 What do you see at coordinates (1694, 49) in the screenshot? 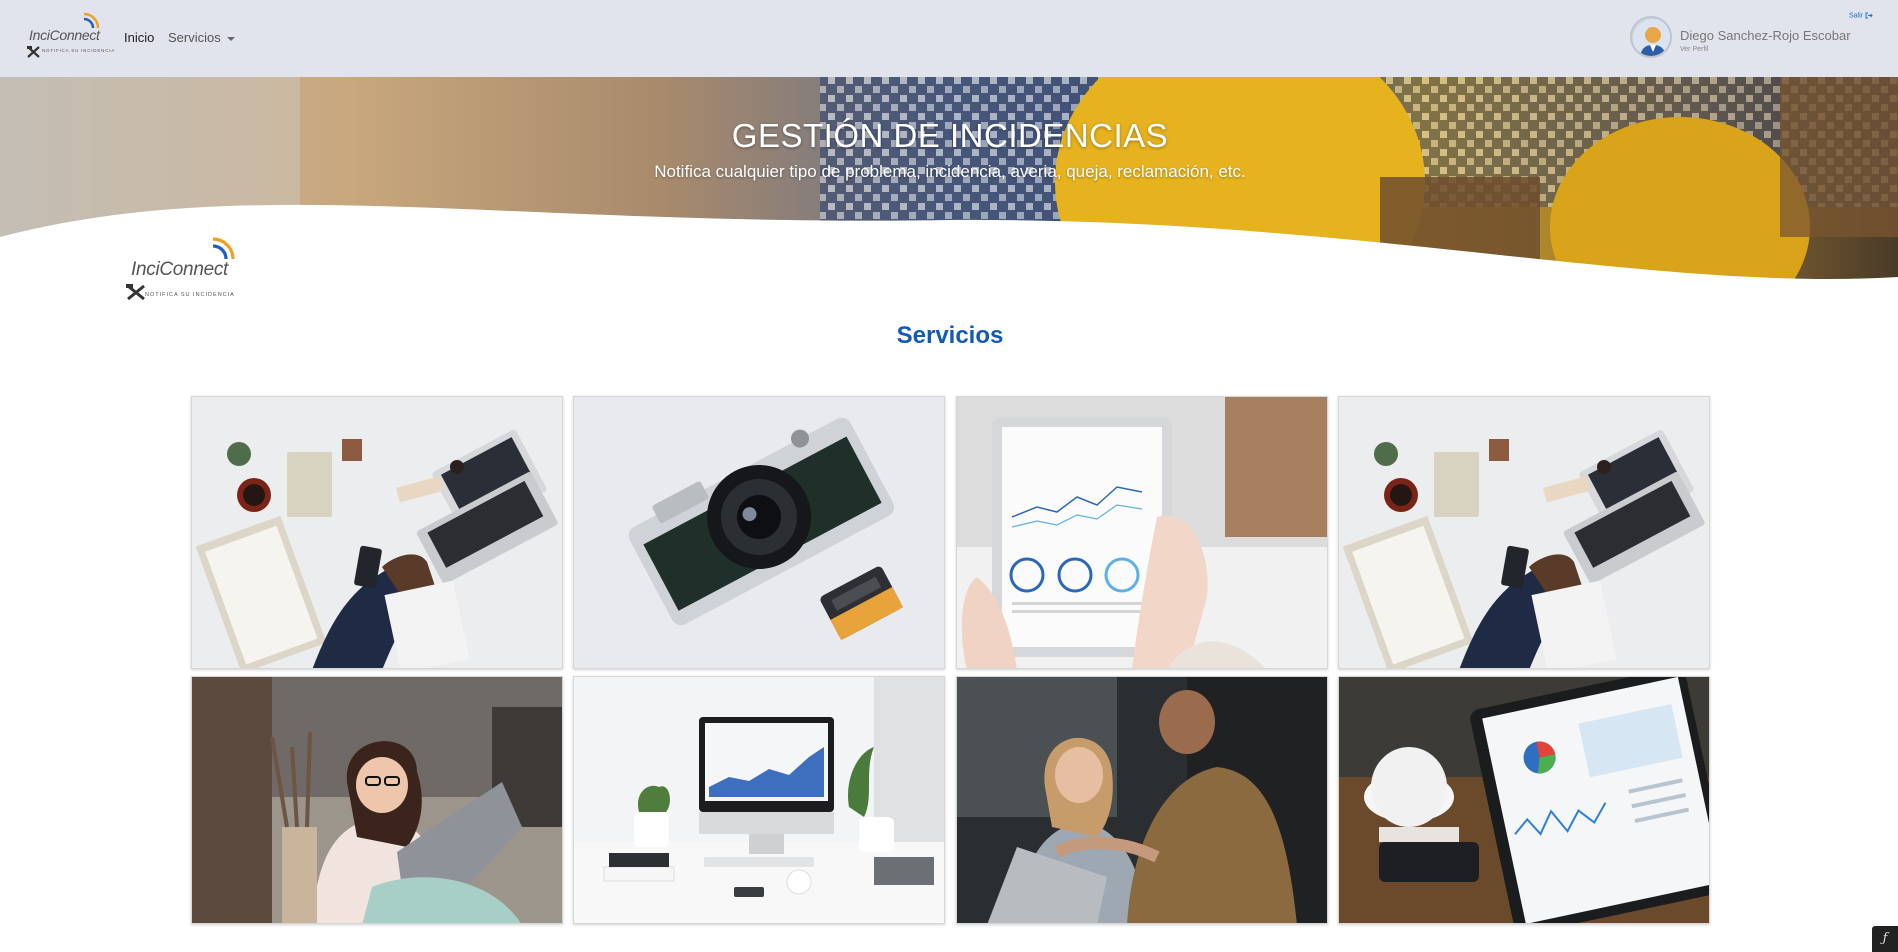
I see `view-profile-link: Ver Perfil` at bounding box center [1694, 49].